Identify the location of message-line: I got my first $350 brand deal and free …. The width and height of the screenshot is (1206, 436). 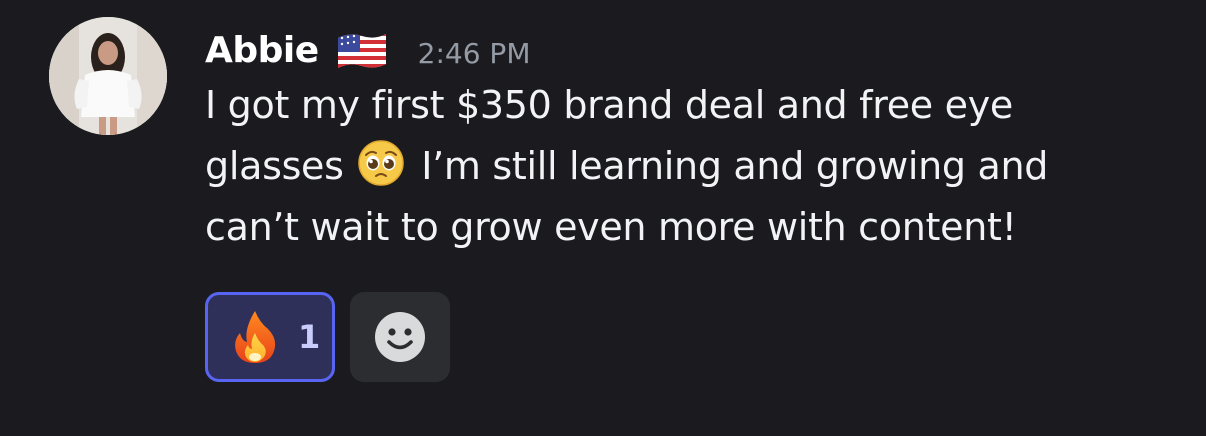
(685, 105).